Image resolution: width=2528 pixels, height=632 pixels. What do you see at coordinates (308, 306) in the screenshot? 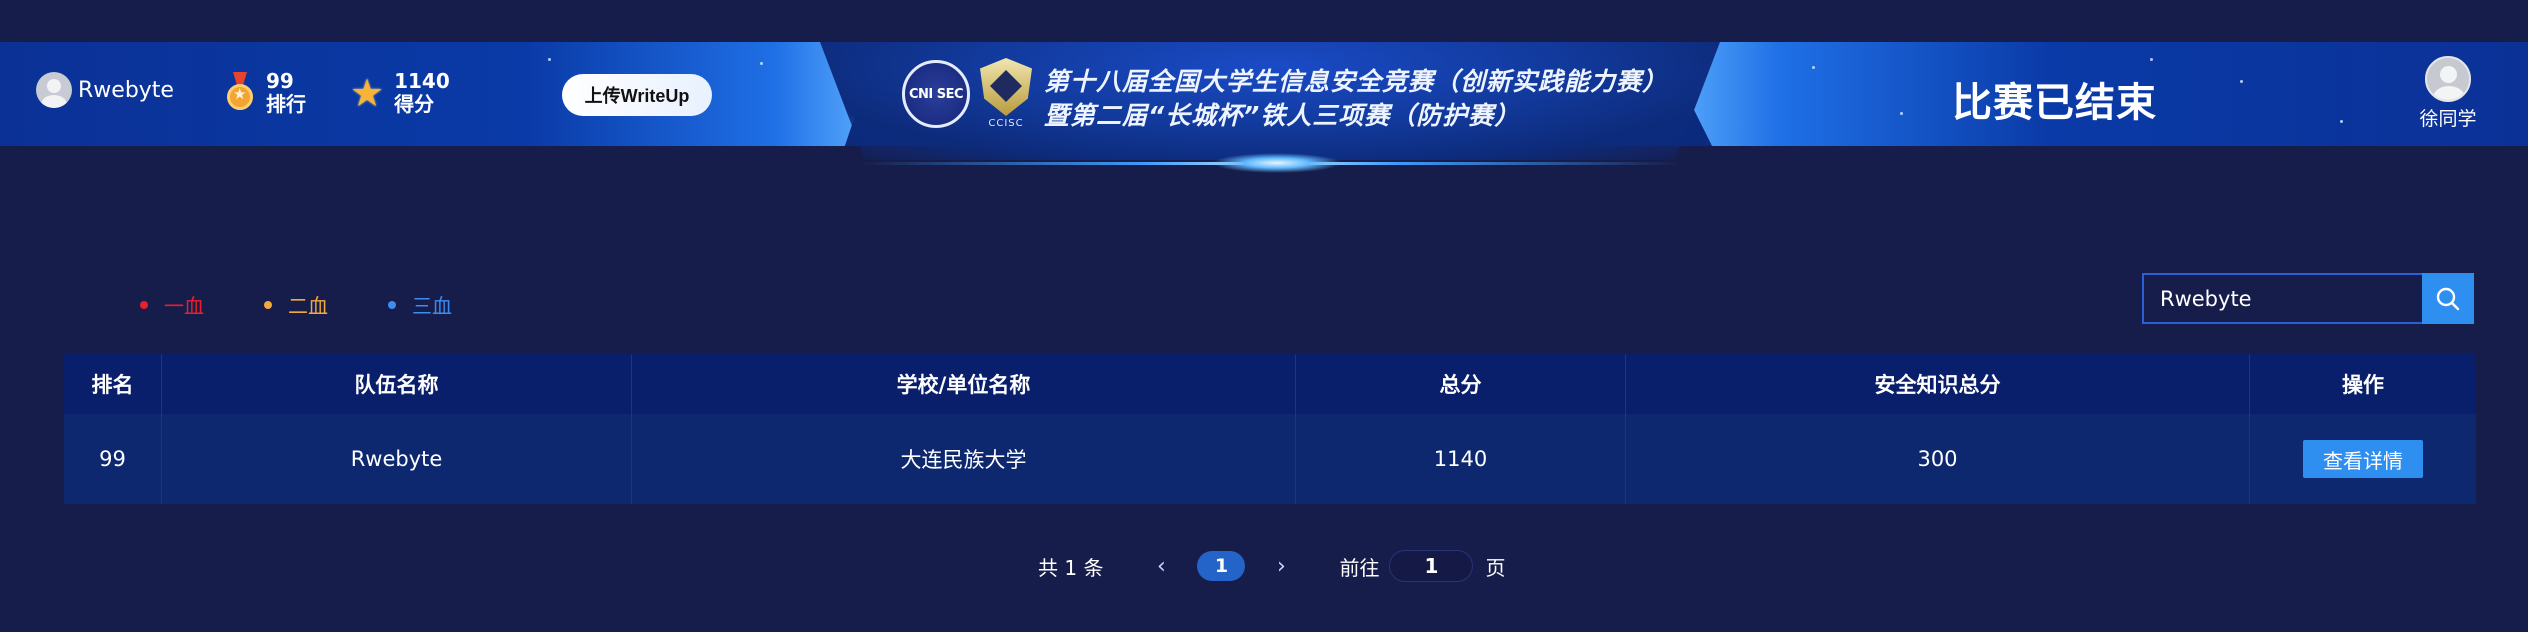
I see `legend-label: 二血` at bounding box center [308, 306].